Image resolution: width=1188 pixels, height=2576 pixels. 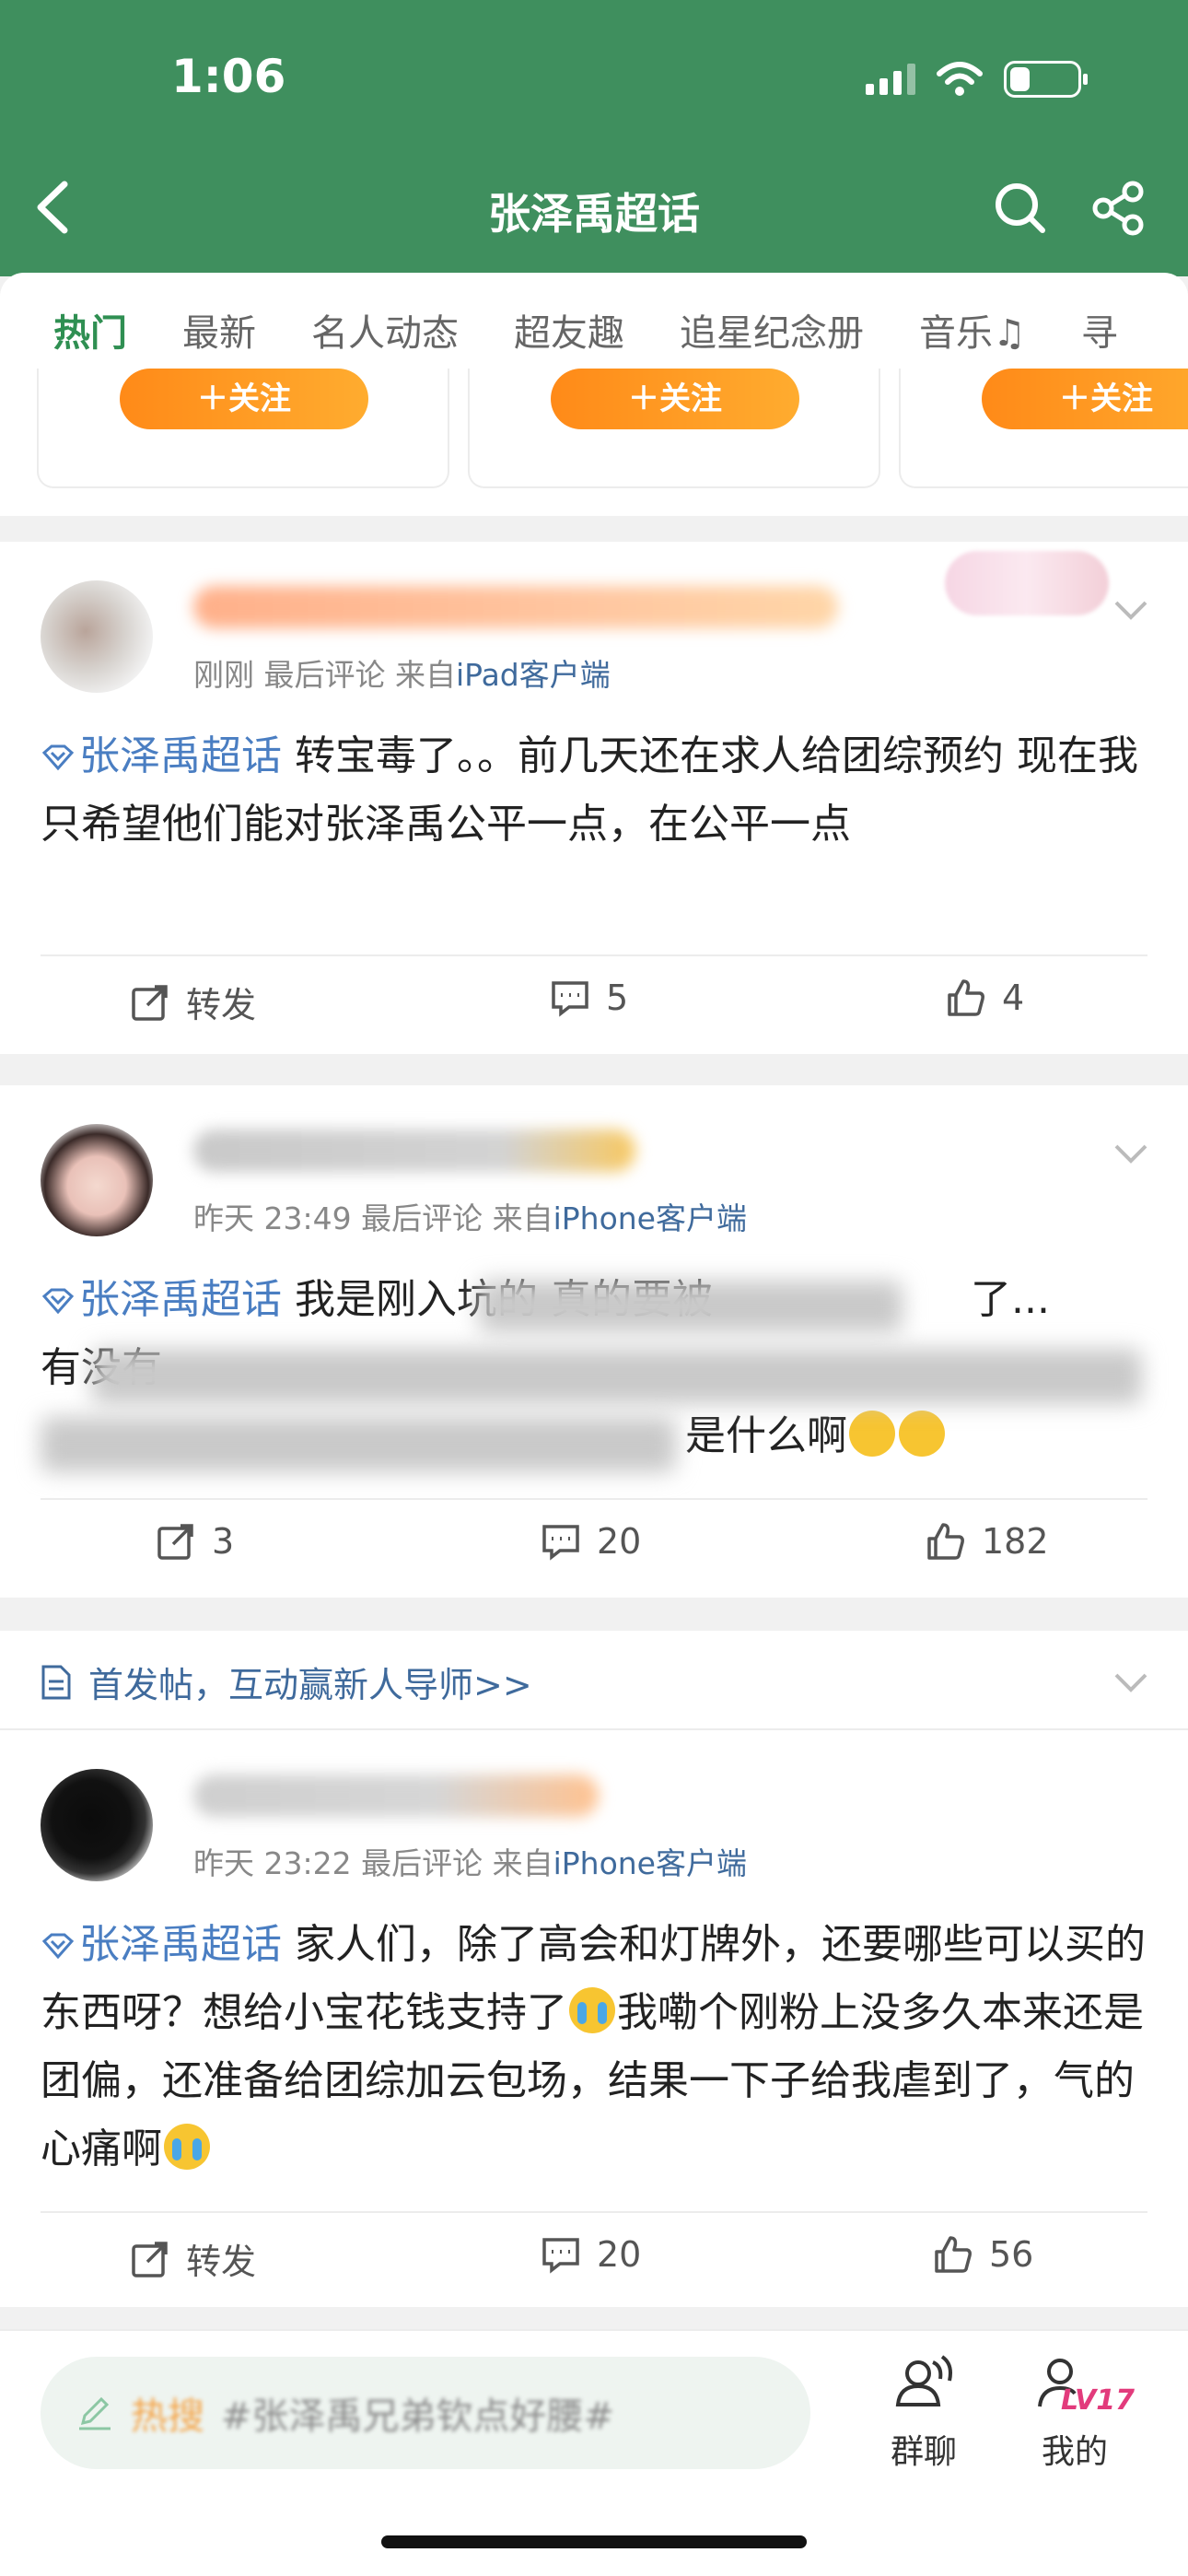 What do you see at coordinates (1011, 2254) in the screenshot?
I see `like-count: 56` at bounding box center [1011, 2254].